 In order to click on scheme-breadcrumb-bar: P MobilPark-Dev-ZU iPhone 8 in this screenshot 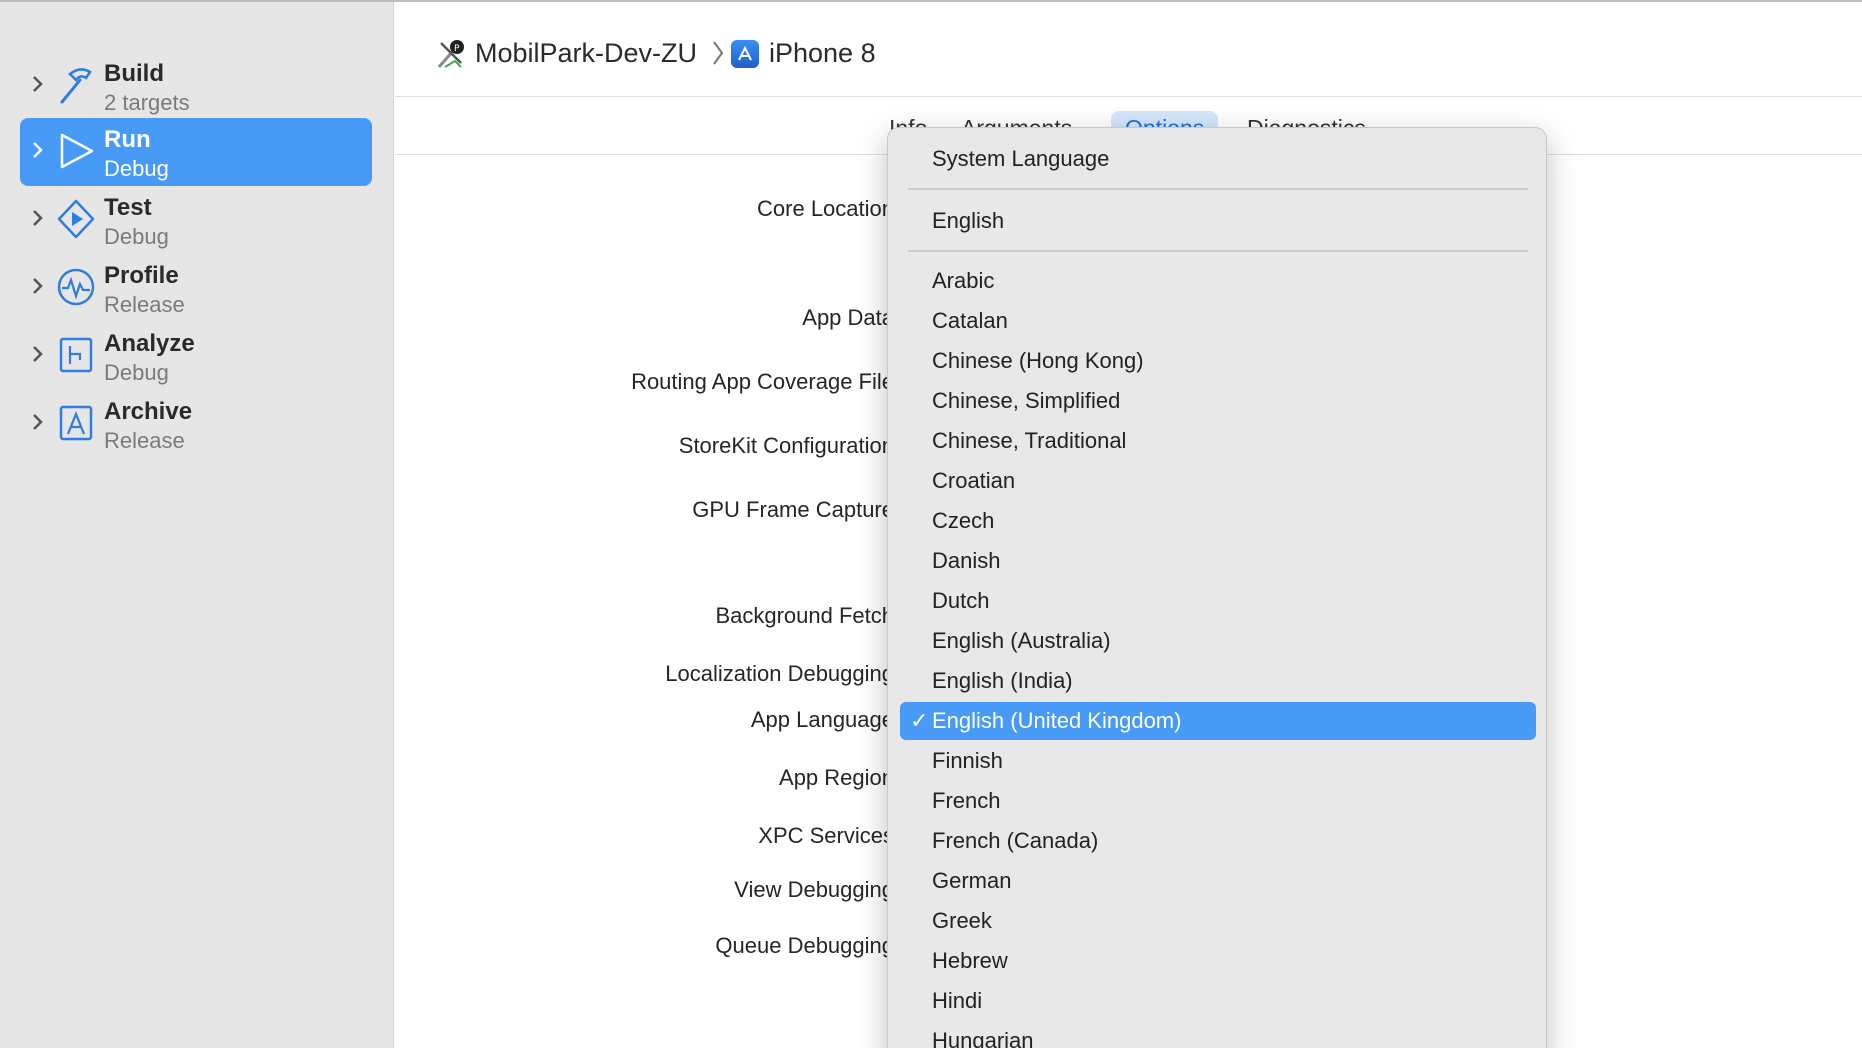, I will do `click(1128, 49)`.